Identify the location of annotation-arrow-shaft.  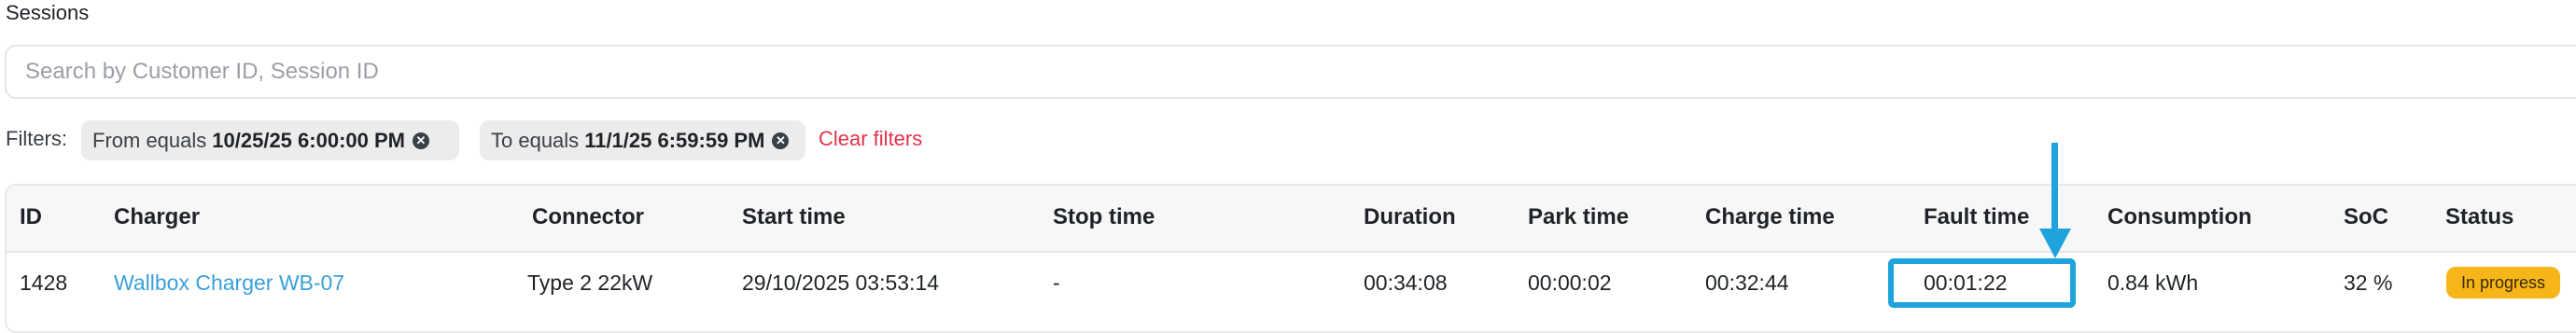
(2054, 189).